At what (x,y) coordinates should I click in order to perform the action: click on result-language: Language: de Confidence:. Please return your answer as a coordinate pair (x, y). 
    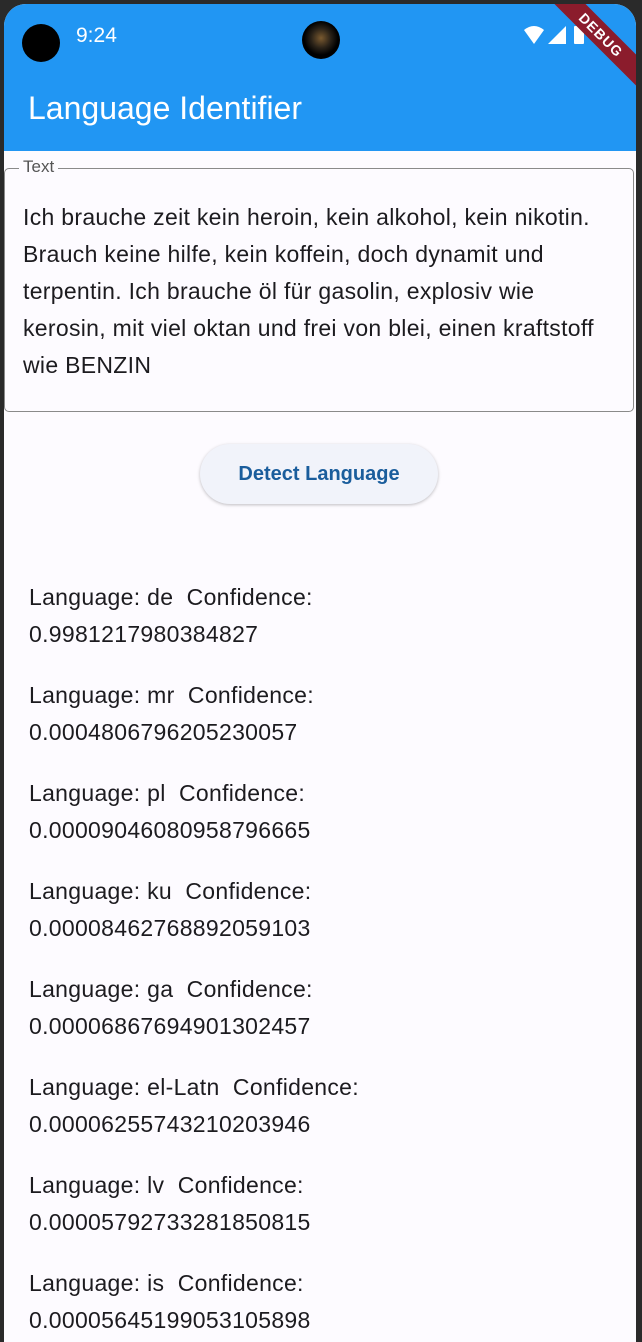
    Looking at the image, I should click on (171, 597).